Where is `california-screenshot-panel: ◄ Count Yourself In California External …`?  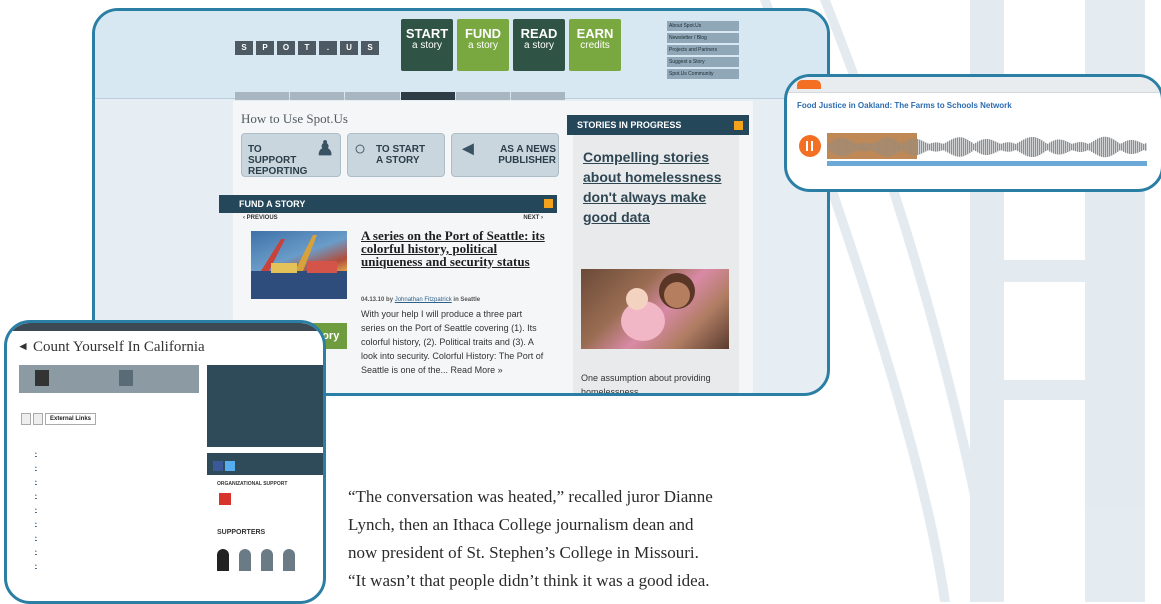 california-screenshot-panel: ◄ Count Yourself In California External … is located at coordinates (165, 462).